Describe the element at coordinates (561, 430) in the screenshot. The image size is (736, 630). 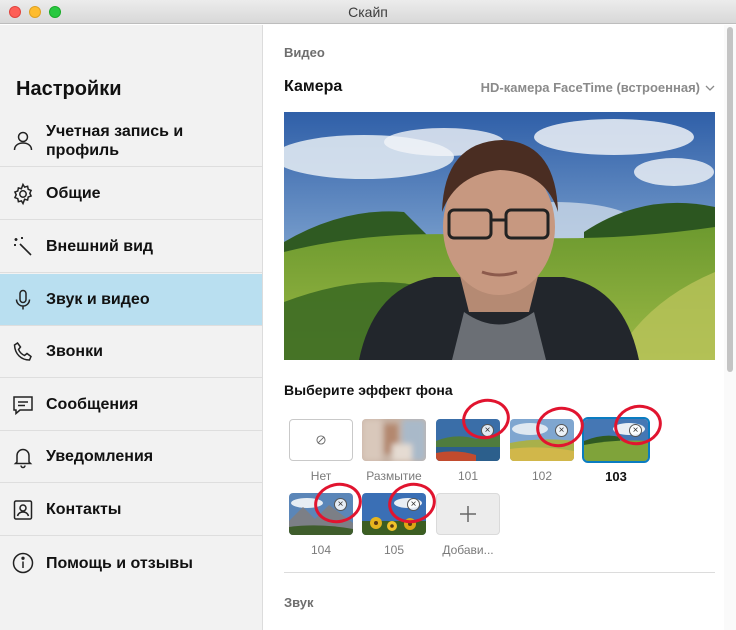
I see `remove-effect-102-button: ×` at that location.